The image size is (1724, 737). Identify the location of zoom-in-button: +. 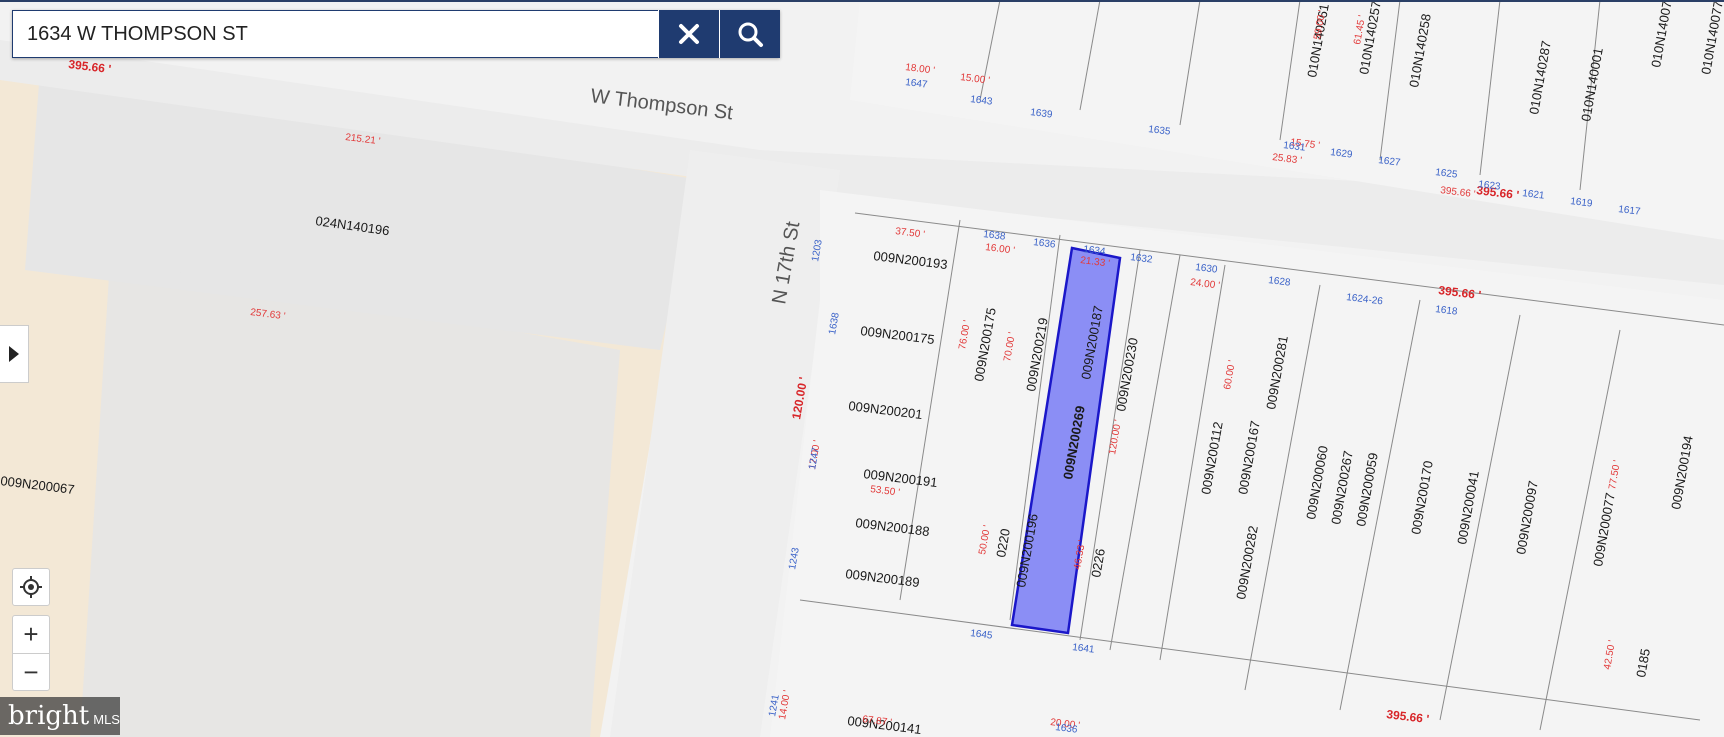
(31, 634).